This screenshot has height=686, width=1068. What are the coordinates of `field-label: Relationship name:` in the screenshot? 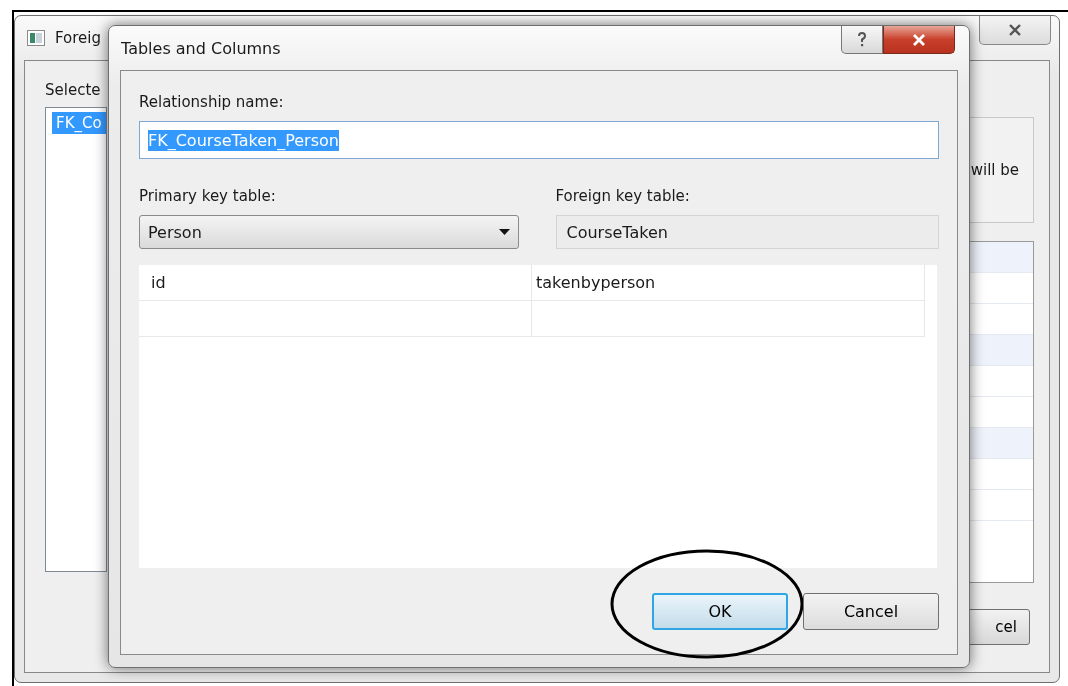 It's located at (212, 102).